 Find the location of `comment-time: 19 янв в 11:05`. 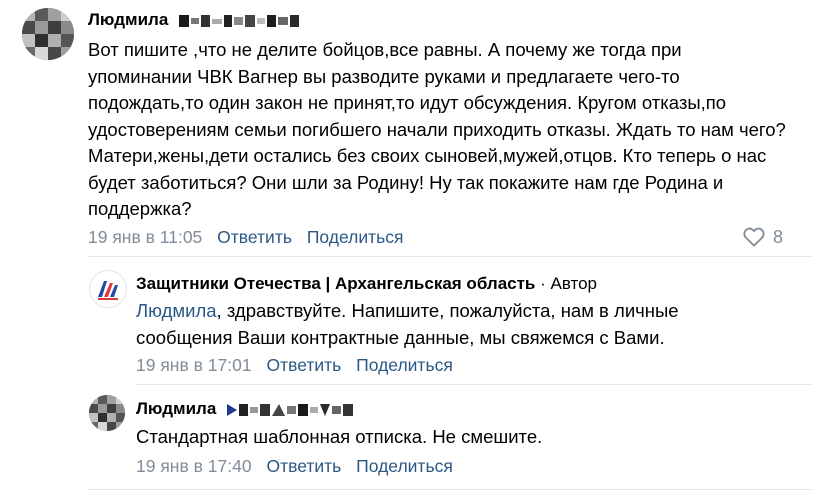

comment-time: 19 янв в 11:05 is located at coordinates (145, 237).